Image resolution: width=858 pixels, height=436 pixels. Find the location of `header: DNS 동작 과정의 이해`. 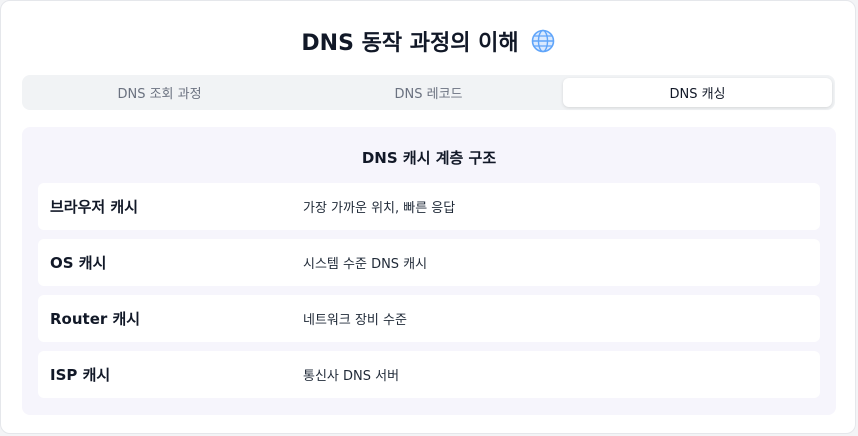

header: DNS 동작 과정의 이해 is located at coordinates (428, 41).